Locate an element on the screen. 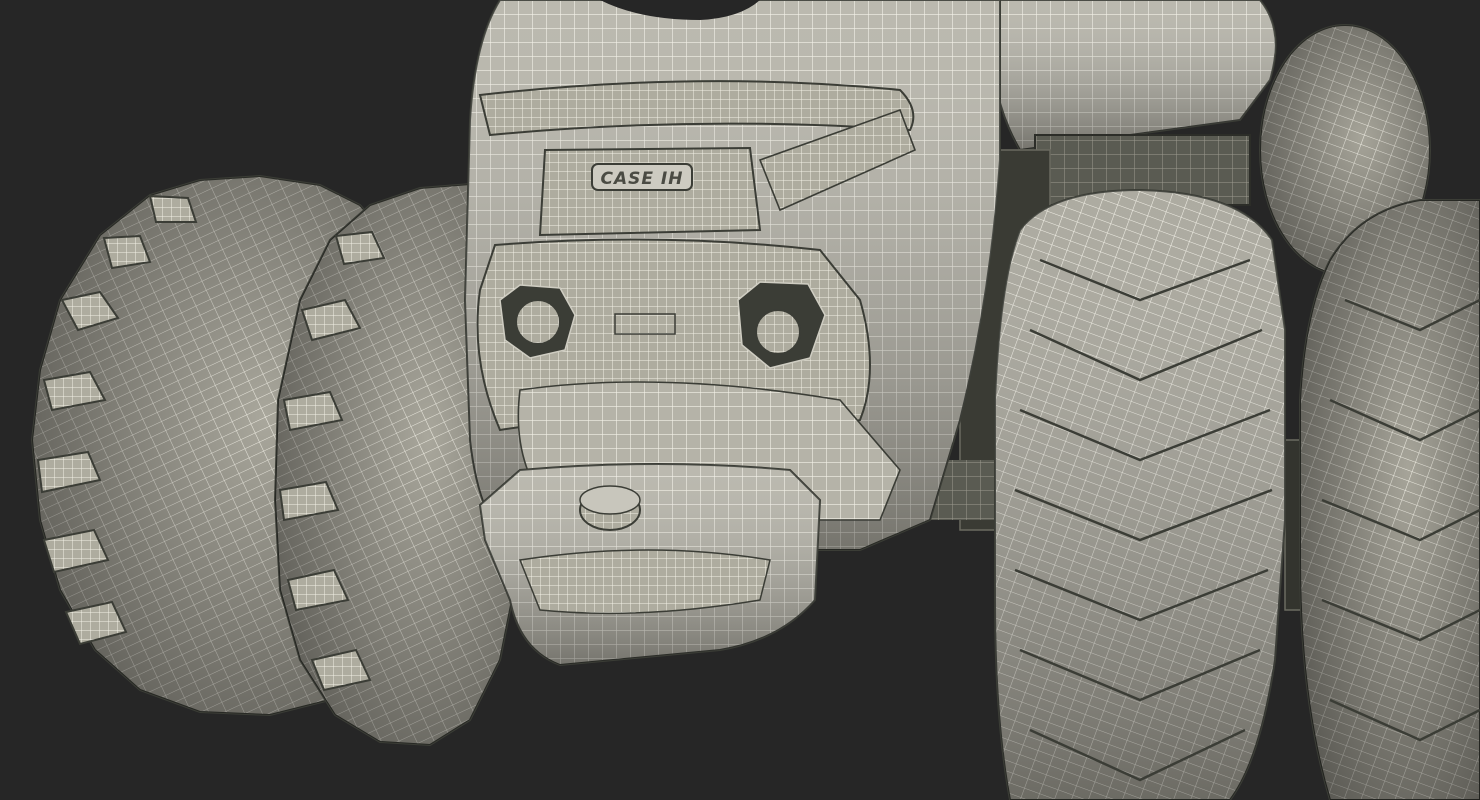 This screenshot has height=800, width=1480. nose-emblem is located at coordinates (645, 324).